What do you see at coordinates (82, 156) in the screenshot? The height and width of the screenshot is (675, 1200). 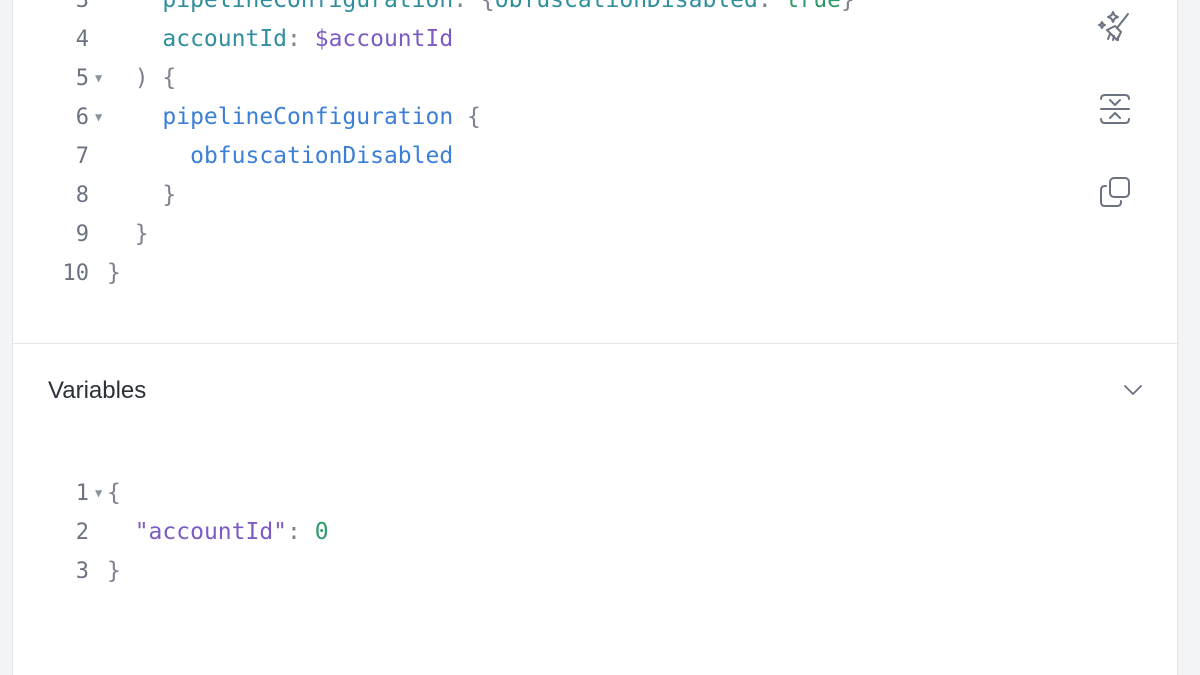 I see `line-number: 7` at bounding box center [82, 156].